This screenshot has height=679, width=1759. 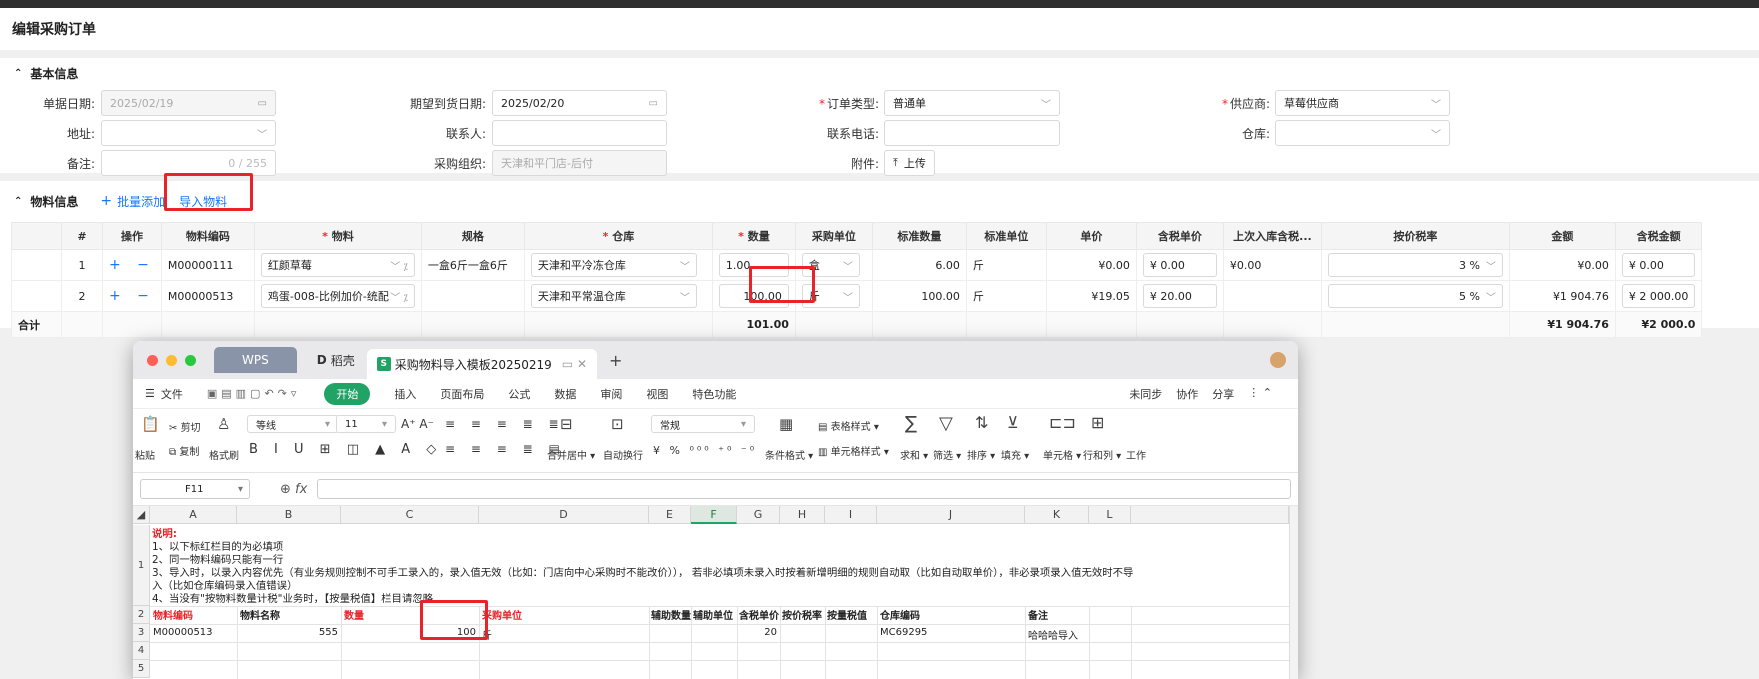 What do you see at coordinates (1053, 634) in the screenshot?
I see `data-cell-k3: 哈哈哈导入` at bounding box center [1053, 634].